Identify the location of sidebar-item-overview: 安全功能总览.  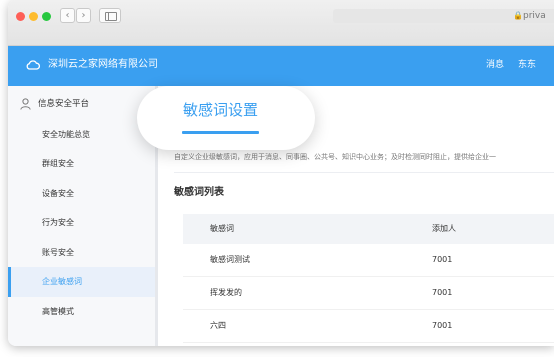
(81, 135).